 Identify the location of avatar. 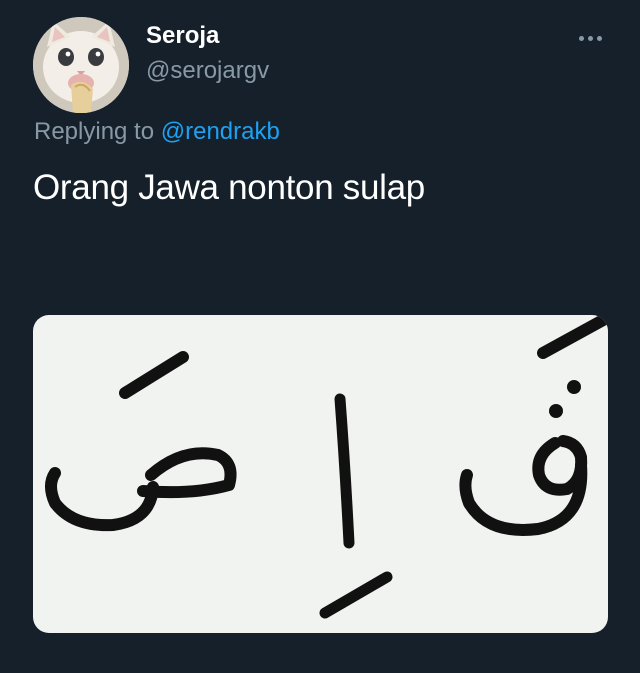
(81, 65).